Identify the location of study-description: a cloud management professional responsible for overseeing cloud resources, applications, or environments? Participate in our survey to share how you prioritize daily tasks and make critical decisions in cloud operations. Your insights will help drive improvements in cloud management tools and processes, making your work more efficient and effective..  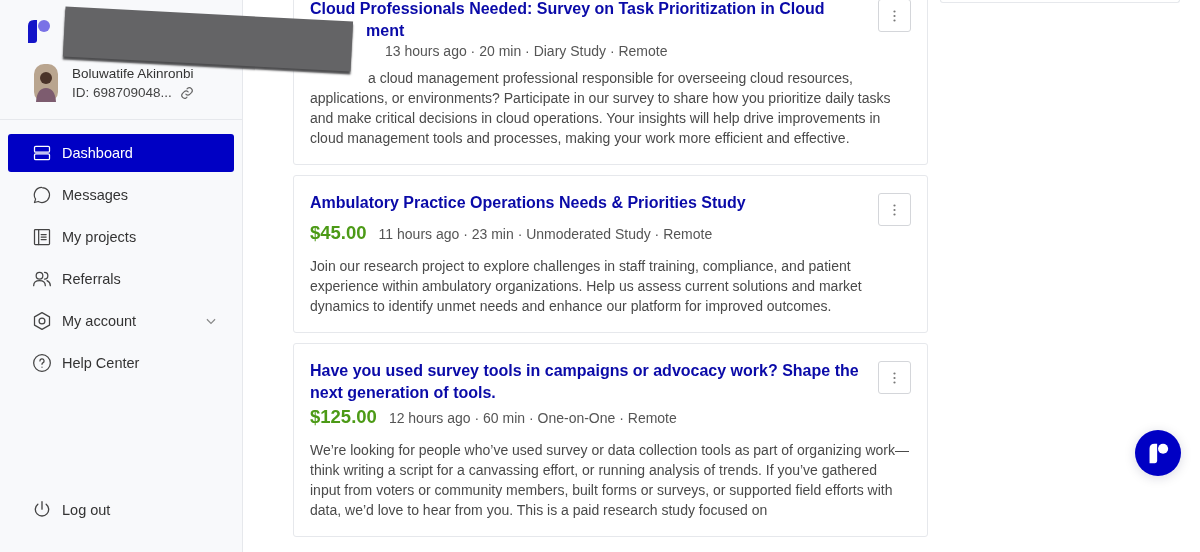
(601, 108).